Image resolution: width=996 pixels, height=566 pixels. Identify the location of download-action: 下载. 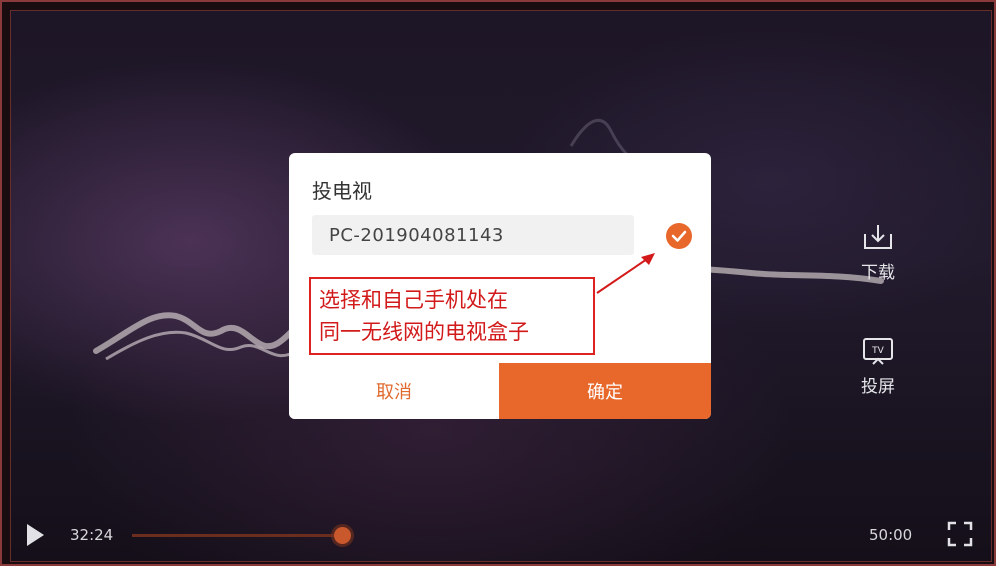
(878, 252).